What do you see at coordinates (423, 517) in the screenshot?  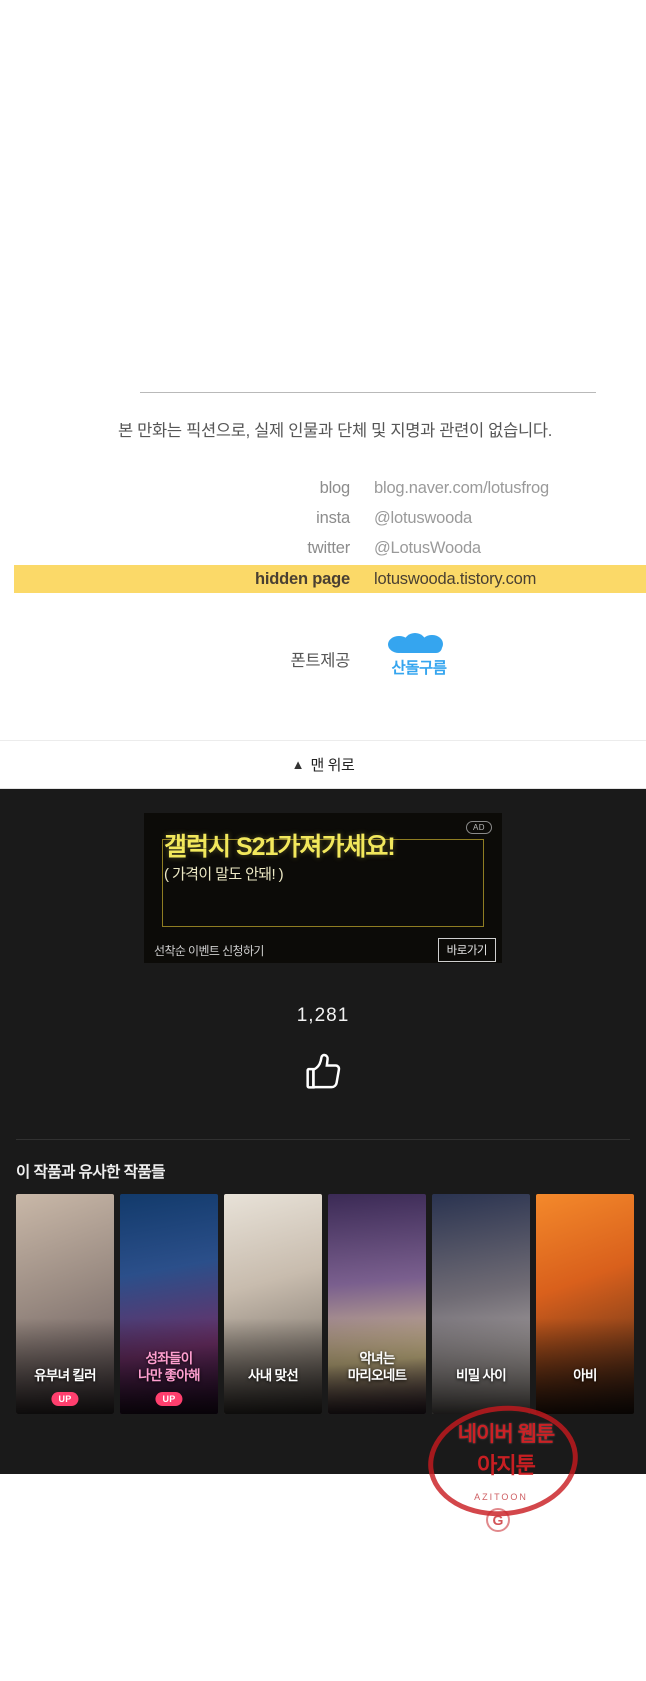 I see `author-link-value: @lotuswooda` at bounding box center [423, 517].